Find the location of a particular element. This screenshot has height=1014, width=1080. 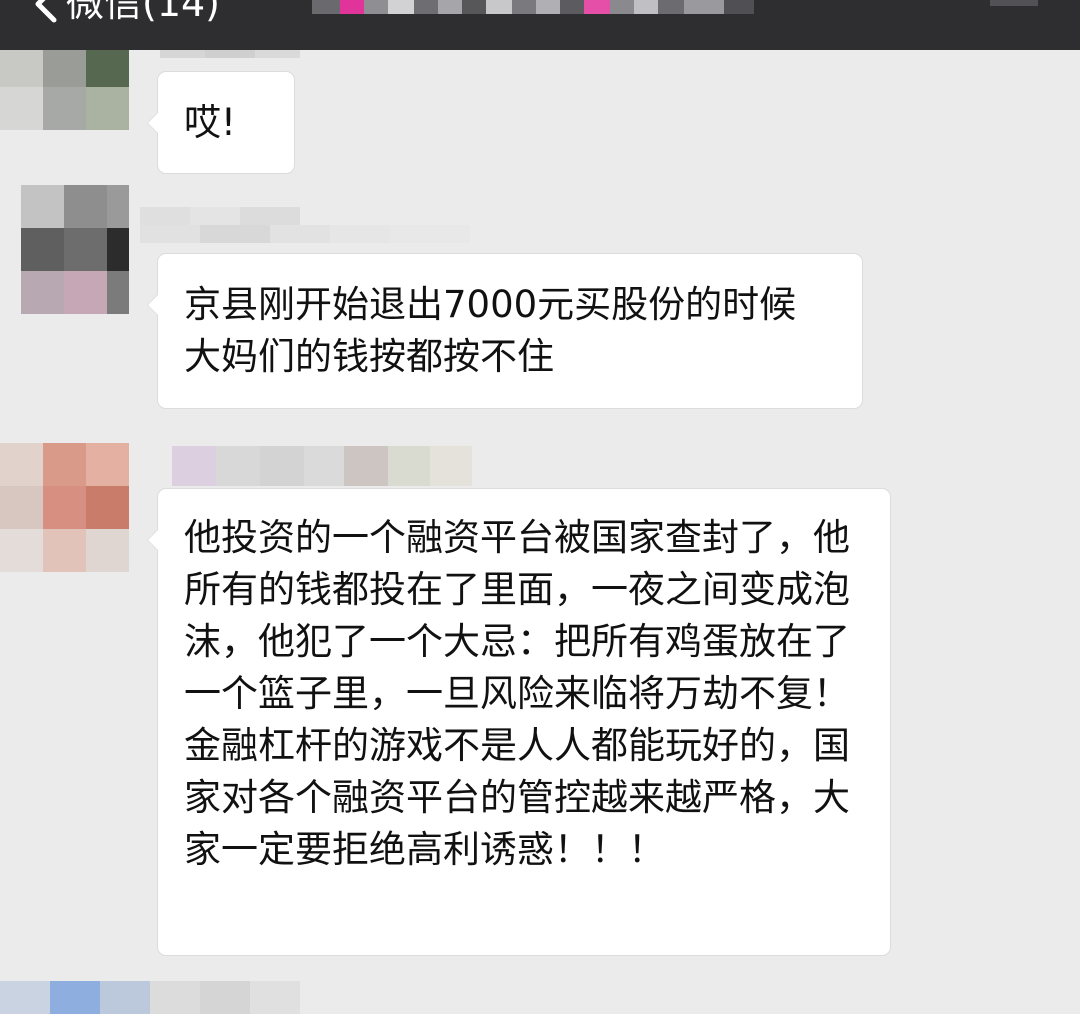

chat-title-obscured is located at coordinates (547, 7).